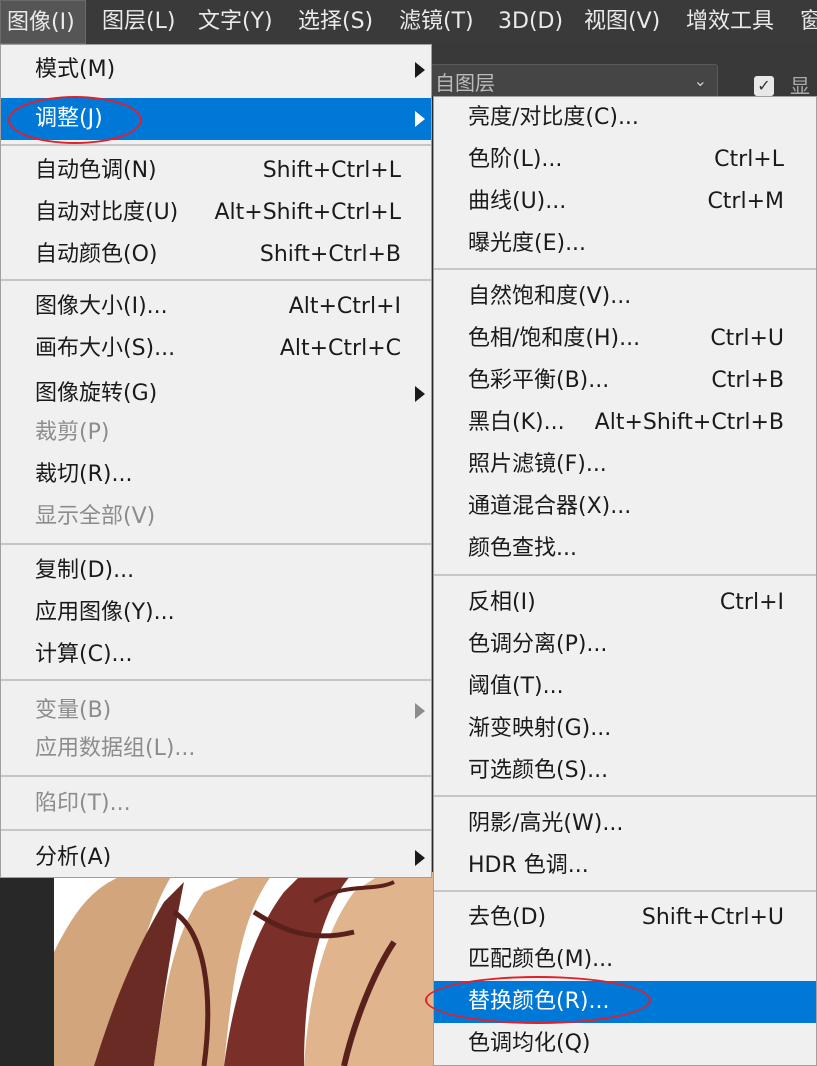 This screenshot has height=1066, width=817. What do you see at coordinates (625, 603) in the screenshot?
I see `menu-item-invert: 反相(I) Ctrl+I` at bounding box center [625, 603].